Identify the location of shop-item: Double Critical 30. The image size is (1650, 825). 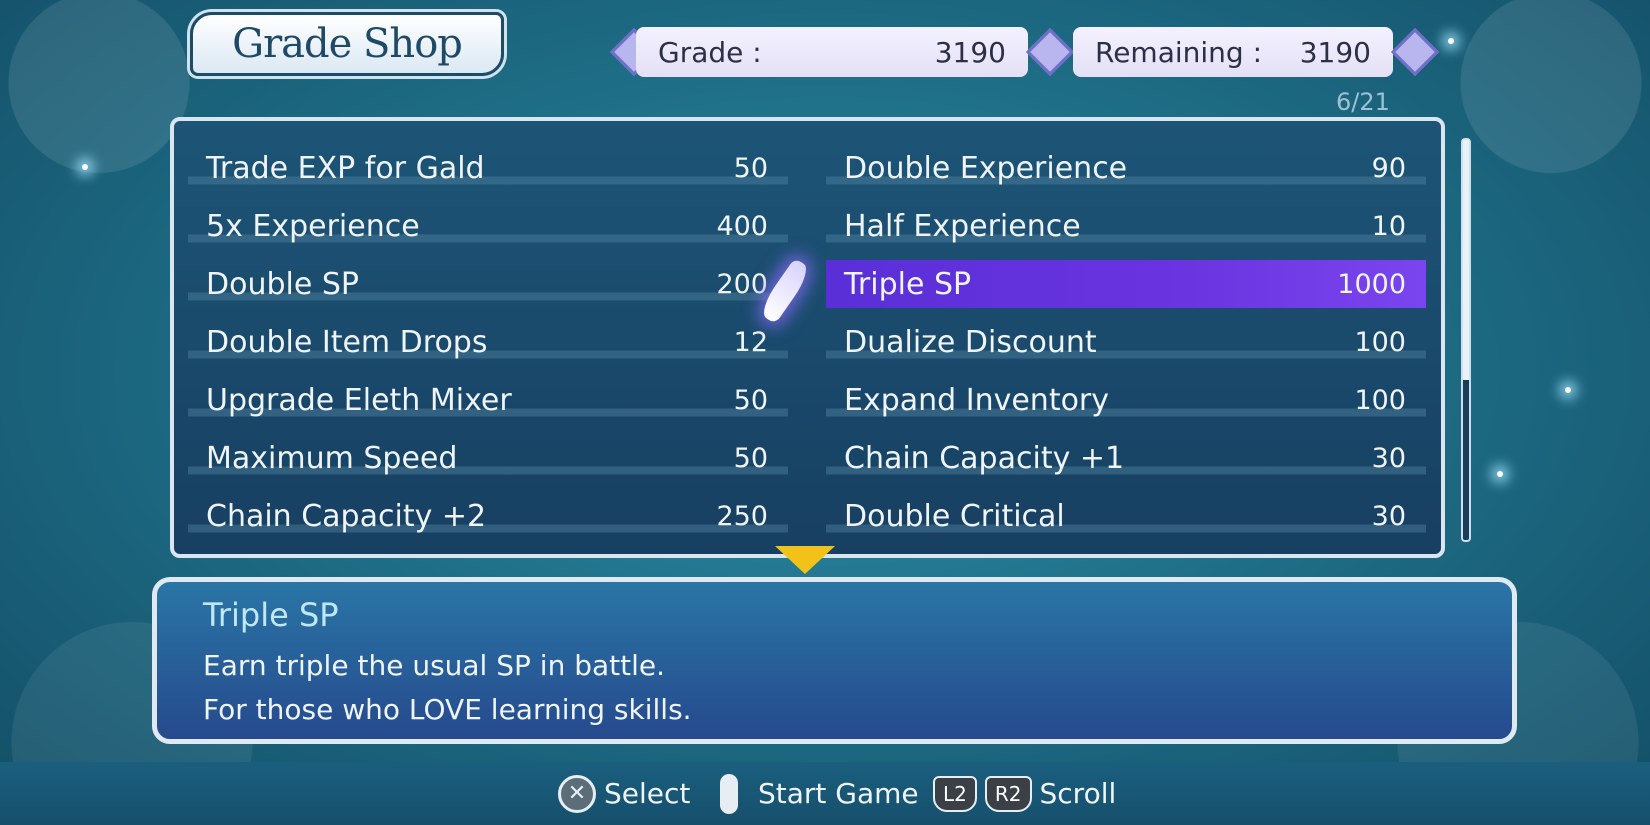
(1126, 516).